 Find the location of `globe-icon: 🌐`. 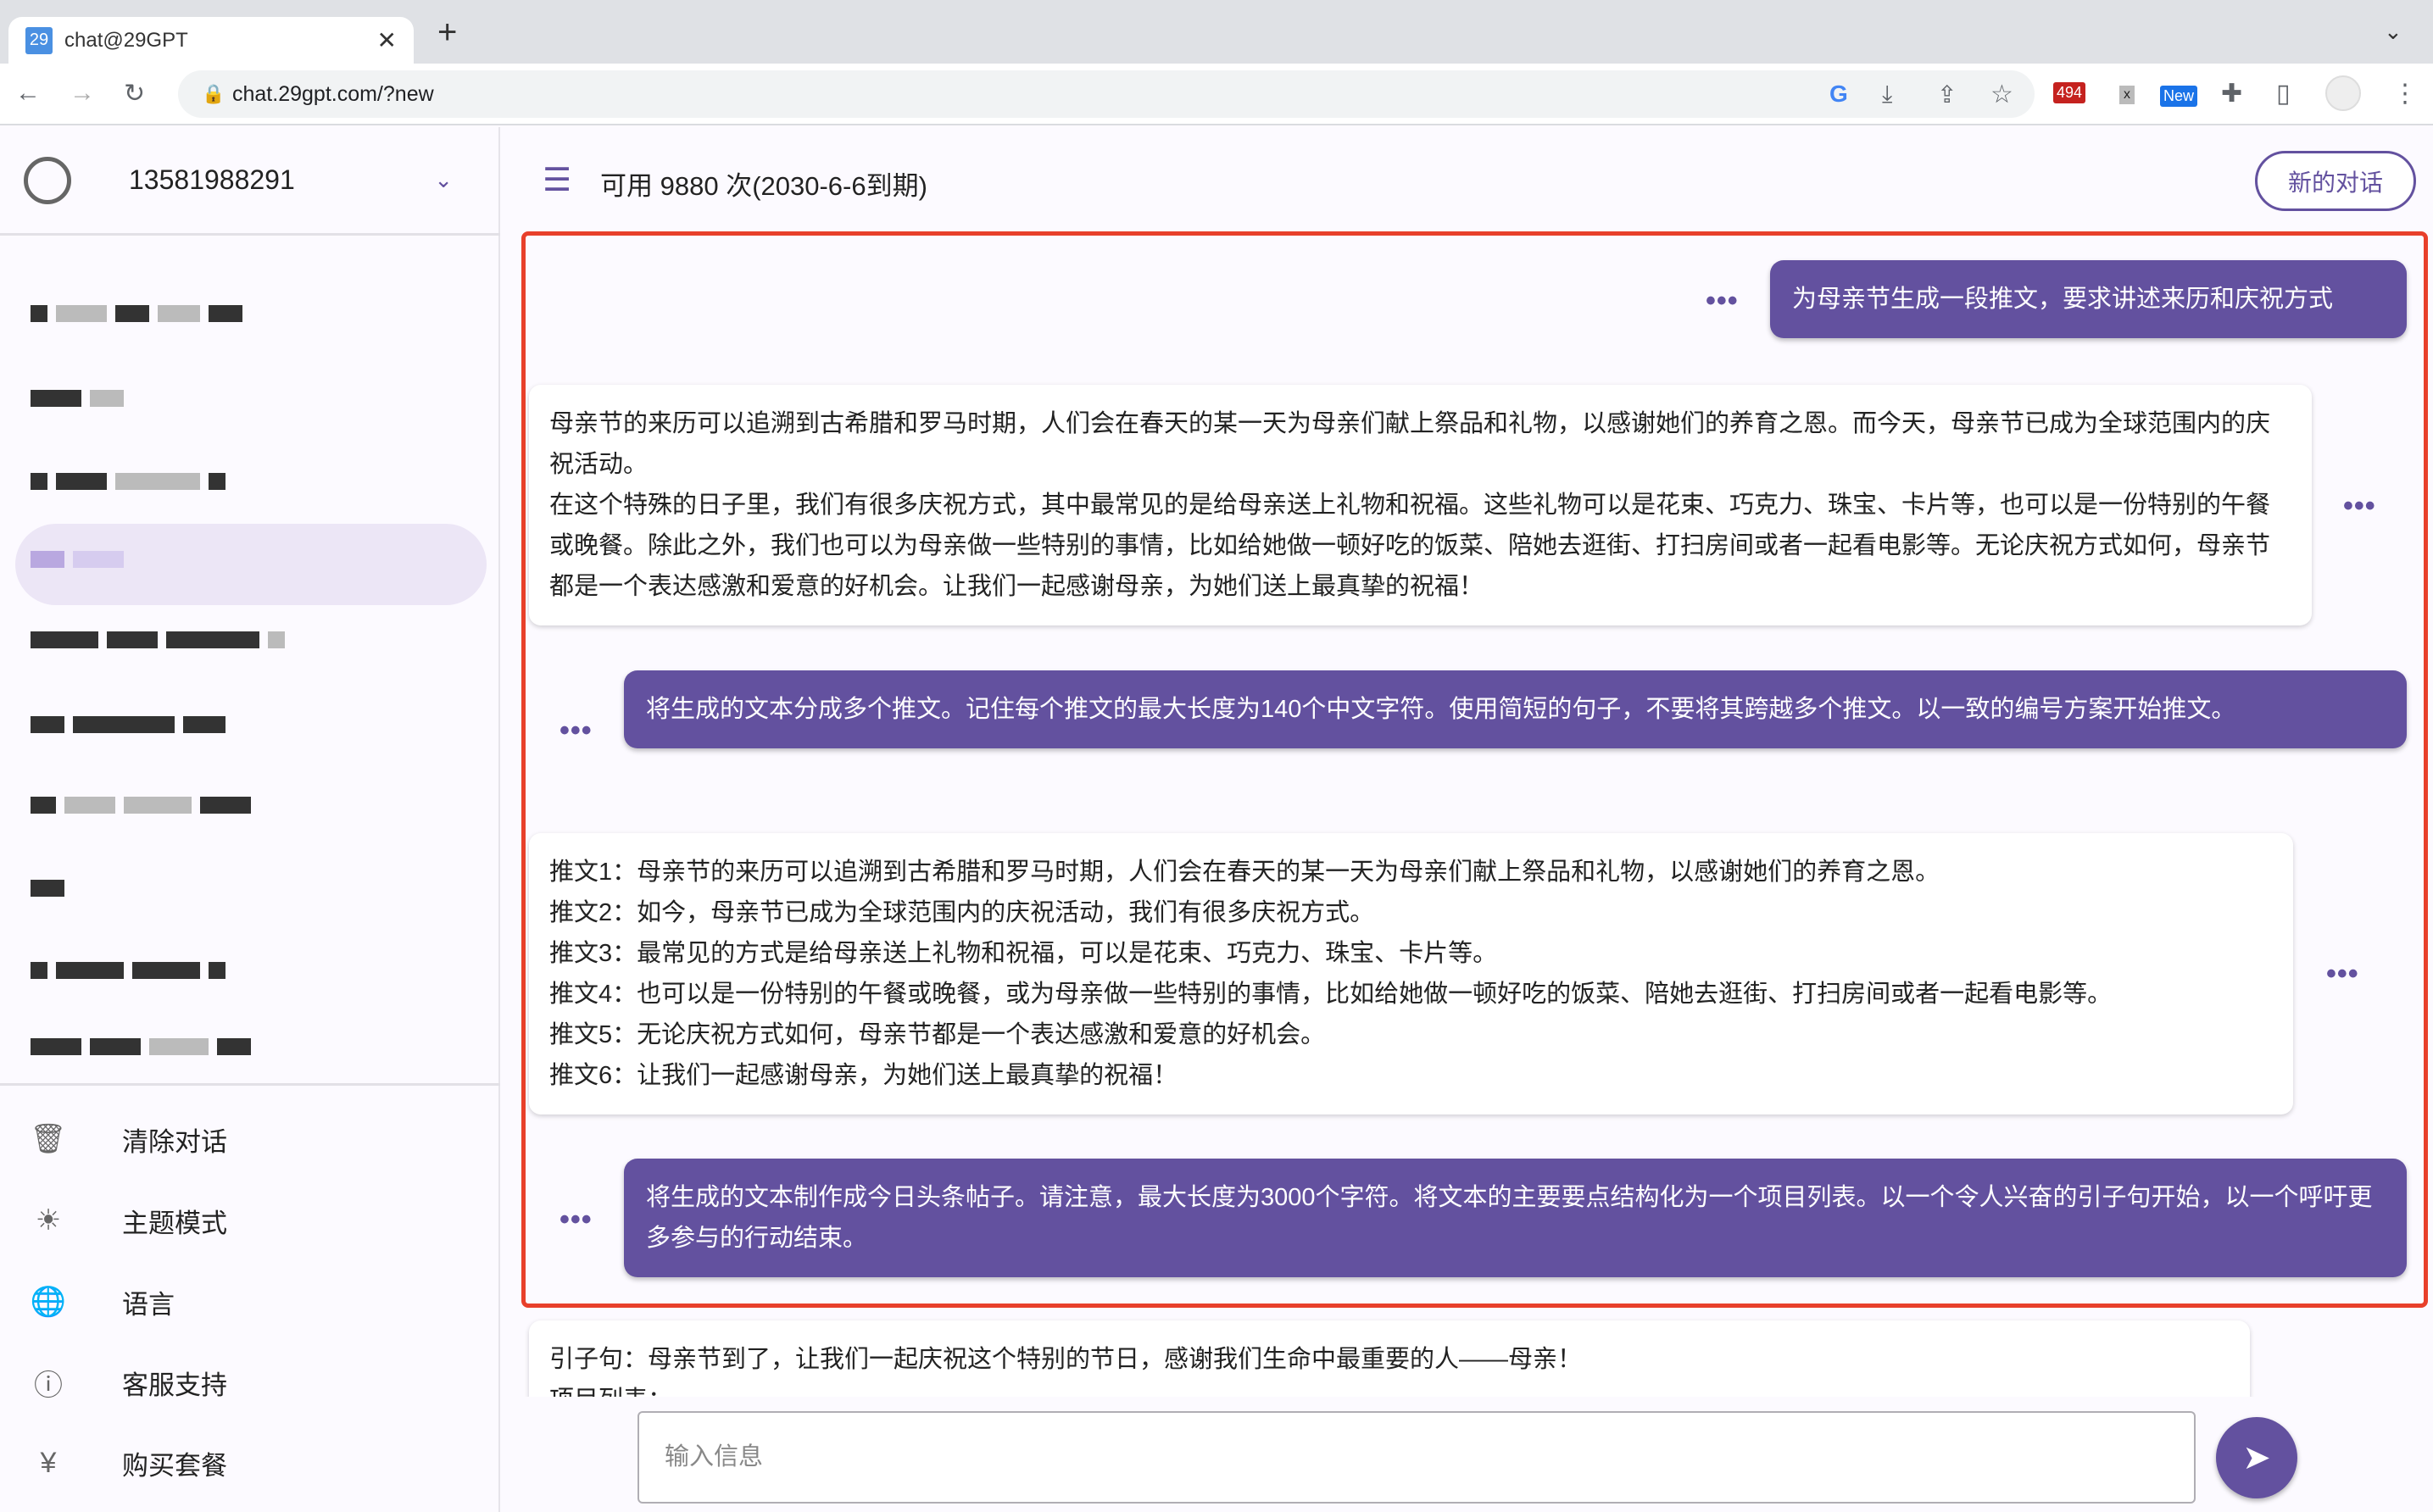

globe-icon: 🌐 is located at coordinates (48, 1302).